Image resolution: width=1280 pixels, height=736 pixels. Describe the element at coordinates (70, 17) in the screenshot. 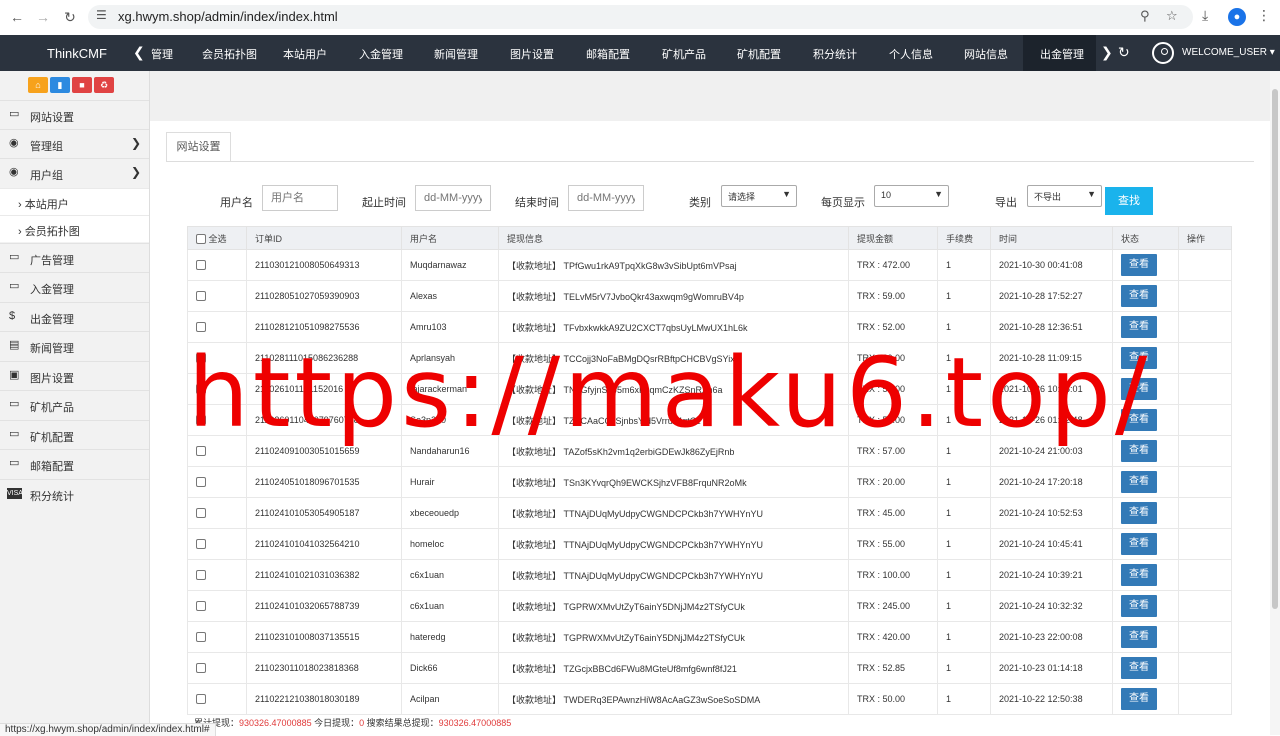

I see `reload-icon: ↻` at that location.